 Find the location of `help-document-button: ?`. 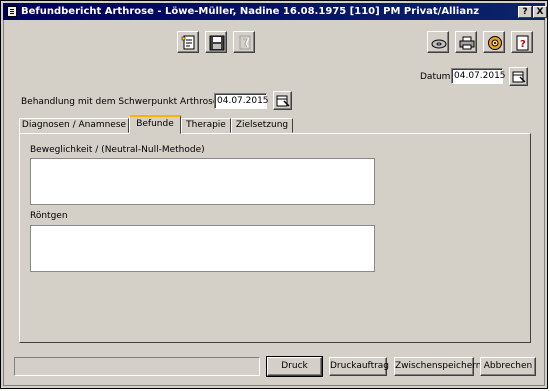

help-document-button: ? is located at coordinates (522, 42).